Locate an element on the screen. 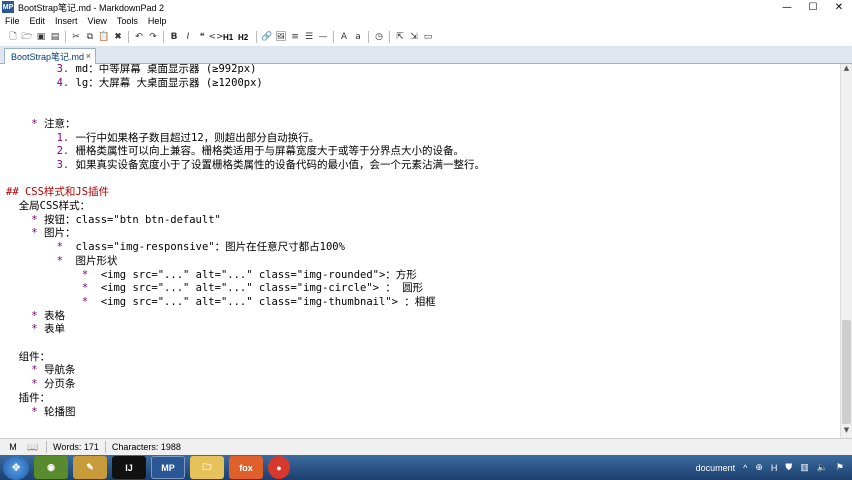  quote-icon: ❝ is located at coordinates (202, 37).